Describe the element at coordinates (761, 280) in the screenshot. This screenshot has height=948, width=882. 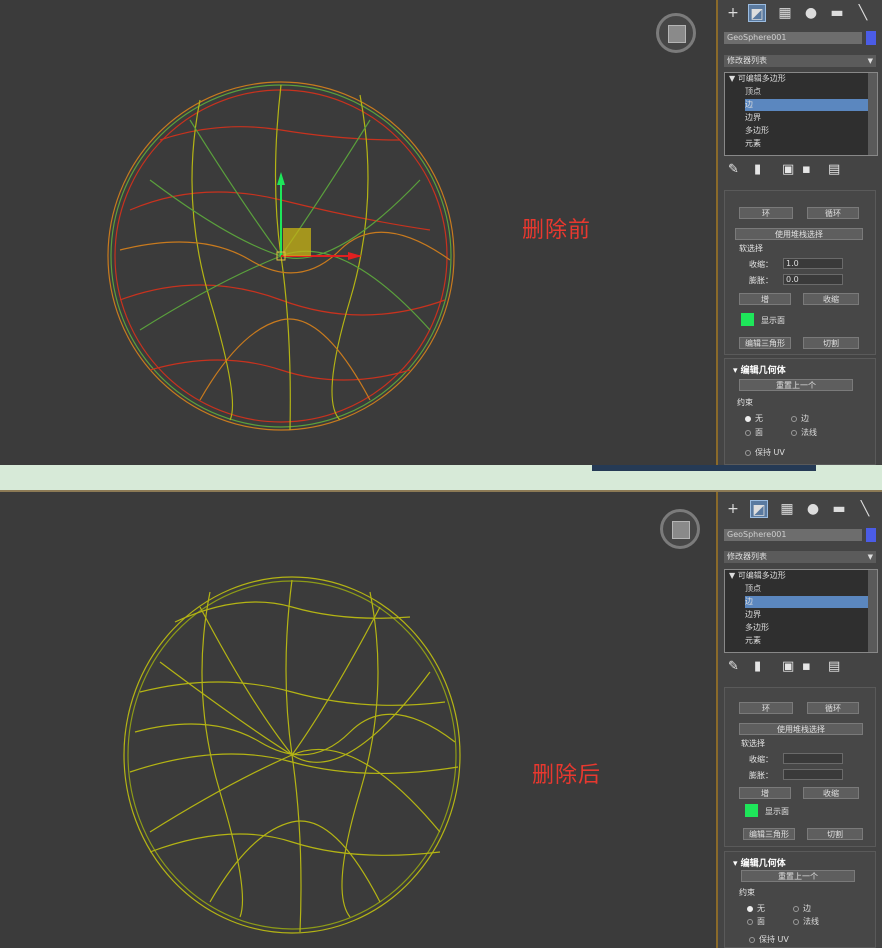
I see `bubble-label: 膨胀：` at that location.